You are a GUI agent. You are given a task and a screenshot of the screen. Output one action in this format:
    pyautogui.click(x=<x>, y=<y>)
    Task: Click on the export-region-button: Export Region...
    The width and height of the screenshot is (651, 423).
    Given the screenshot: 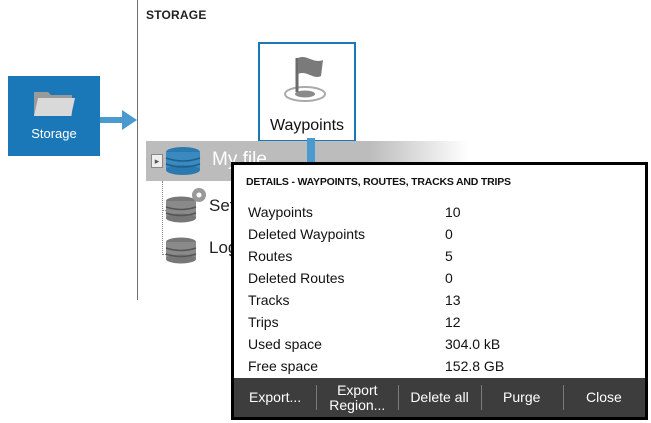 What is the action you would take?
    pyautogui.click(x=357, y=397)
    